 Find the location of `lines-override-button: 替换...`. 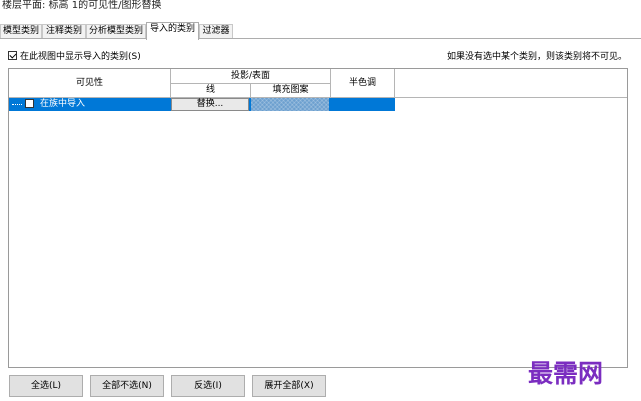

lines-override-button: 替换... is located at coordinates (210, 104).